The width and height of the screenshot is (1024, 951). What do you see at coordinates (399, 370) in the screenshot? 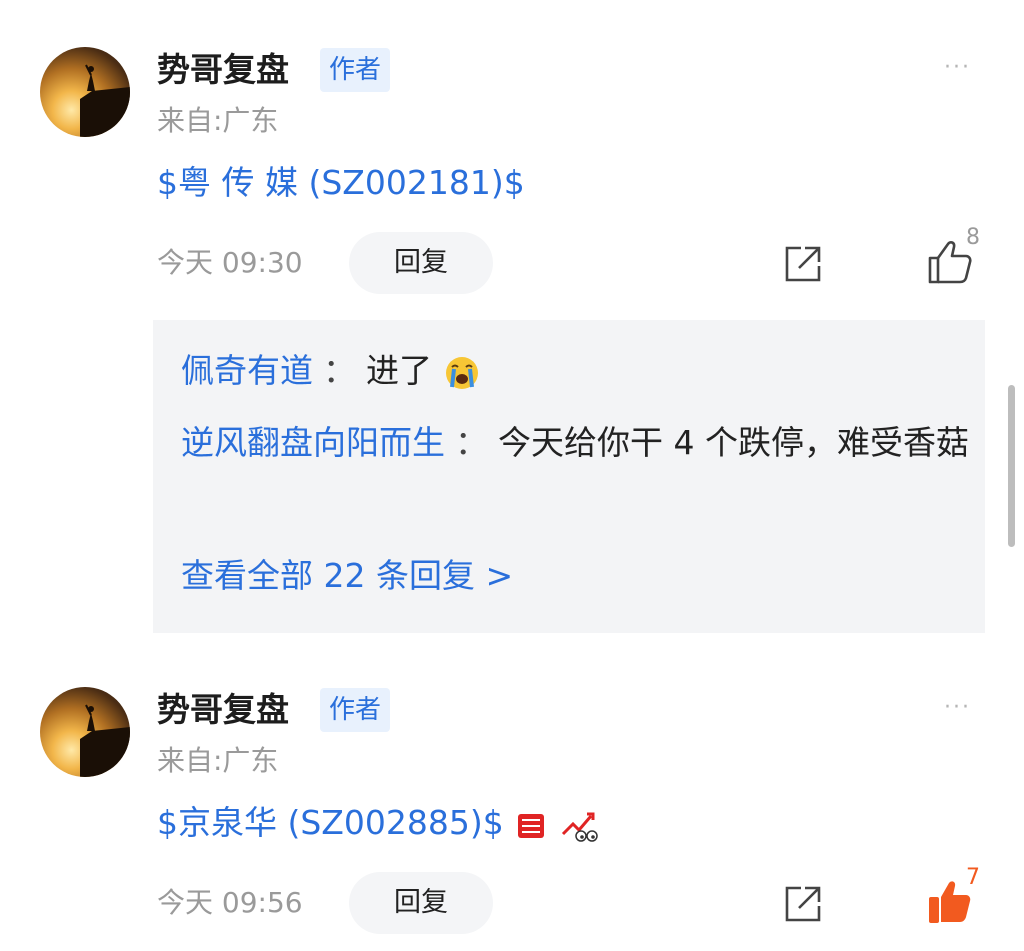
I see `reply-text: 进了` at bounding box center [399, 370].